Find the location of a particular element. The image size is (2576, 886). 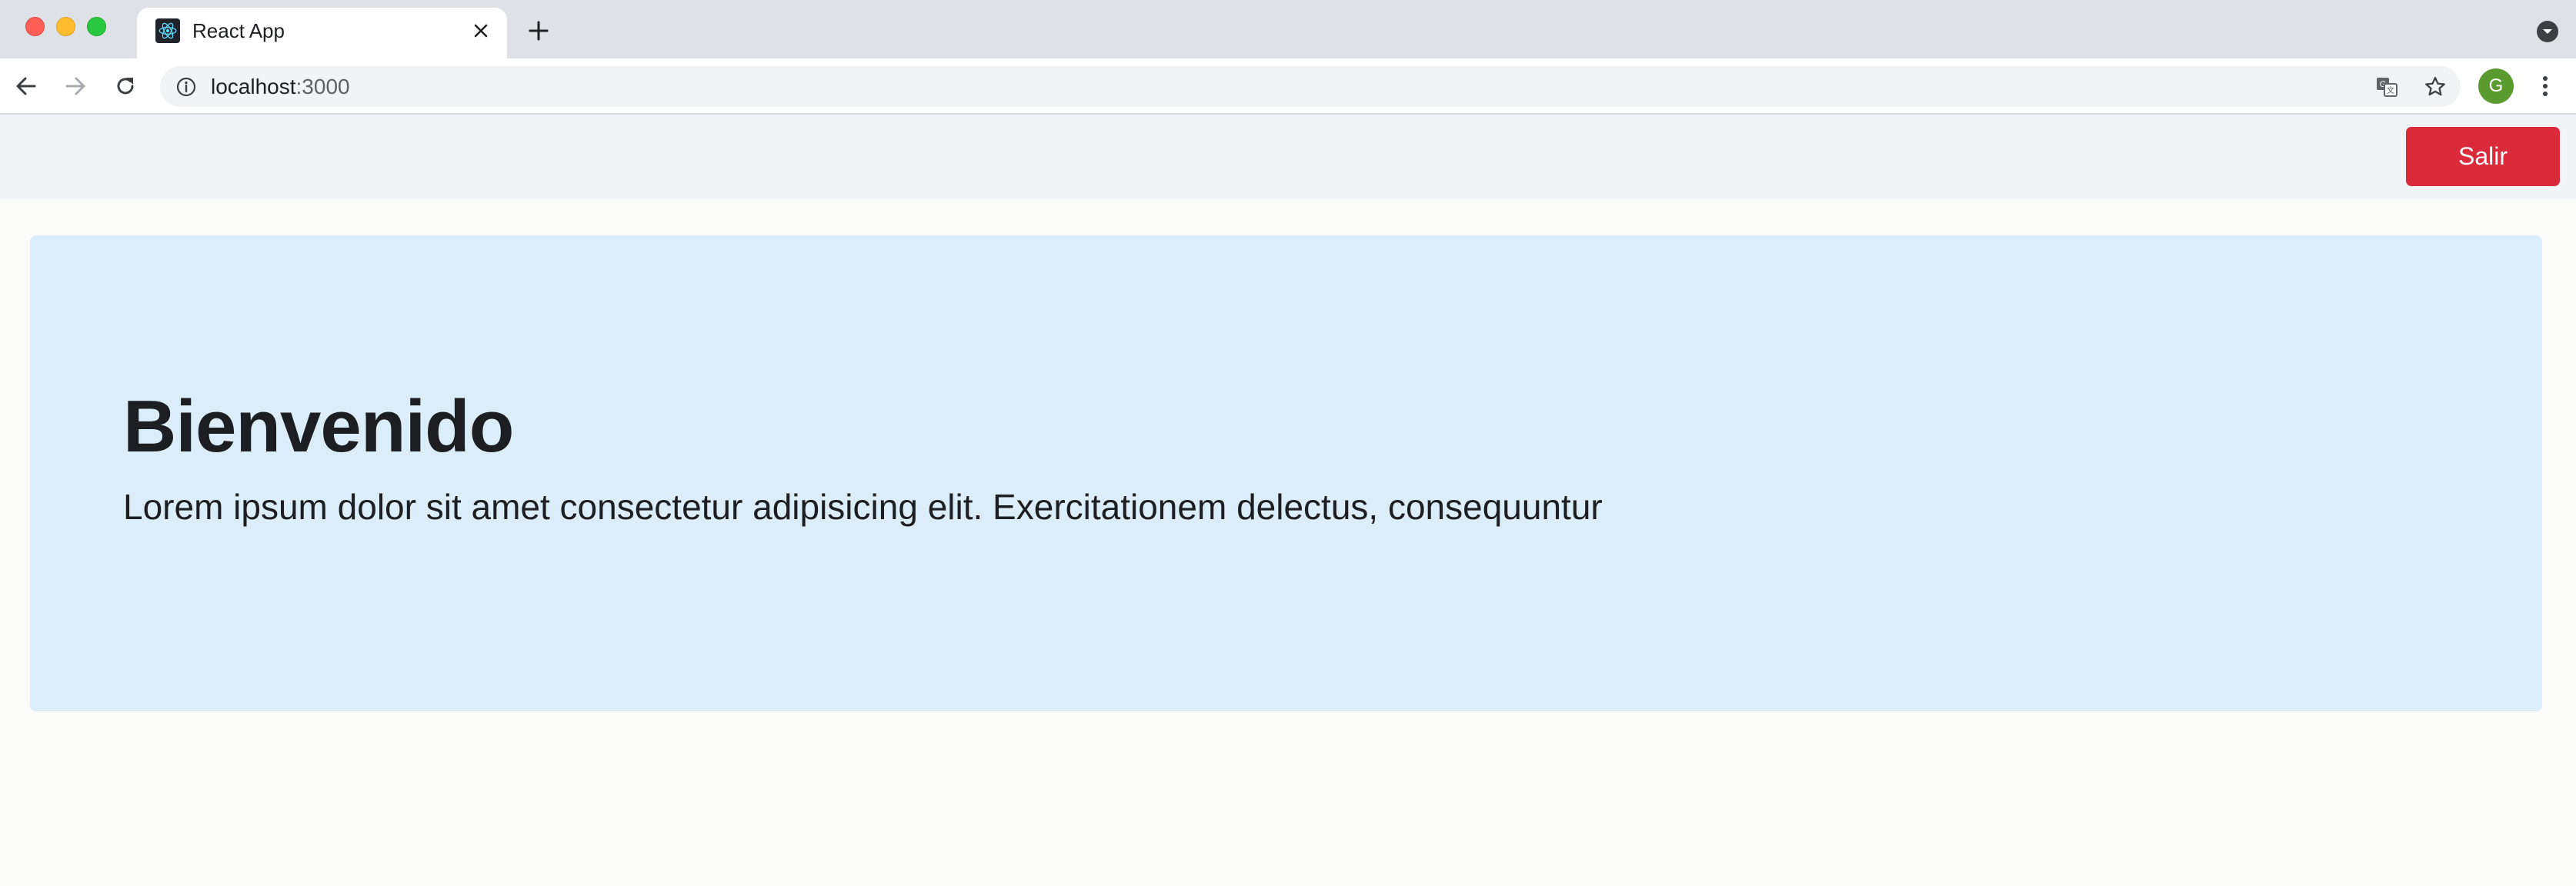

welcome-title: Bienvenido is located at coordinates (318, 426).